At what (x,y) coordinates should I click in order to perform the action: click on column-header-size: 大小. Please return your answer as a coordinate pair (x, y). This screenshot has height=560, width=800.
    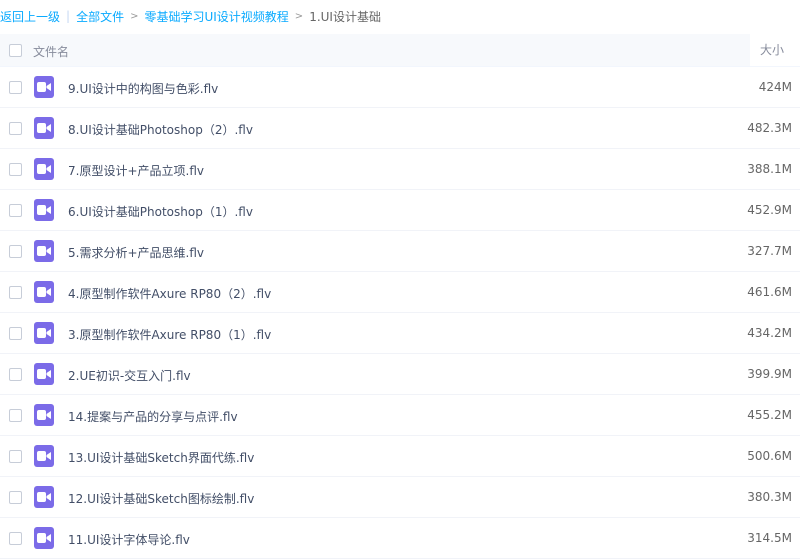
    Looking at the image, I should click on (775, 50).